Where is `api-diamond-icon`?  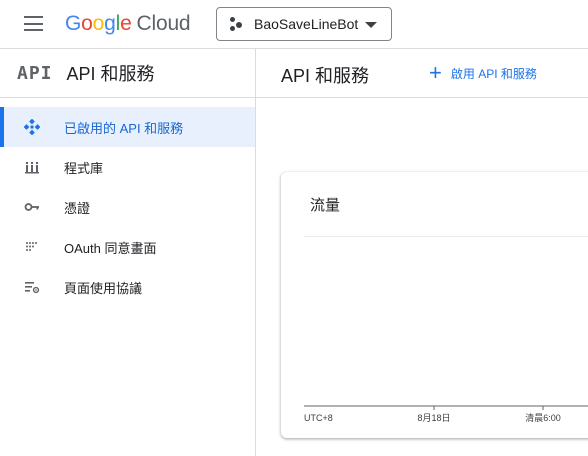
api-diamond-icon is located at coordinates (32, 127).